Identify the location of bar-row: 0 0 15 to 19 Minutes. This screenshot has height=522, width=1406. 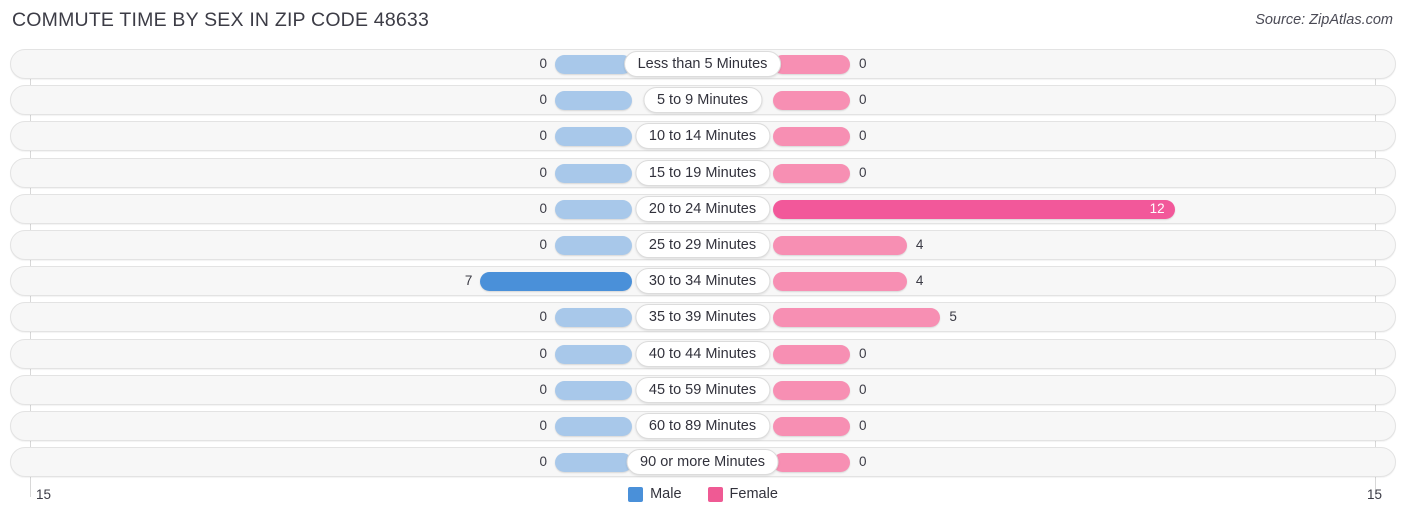
(703, 172).